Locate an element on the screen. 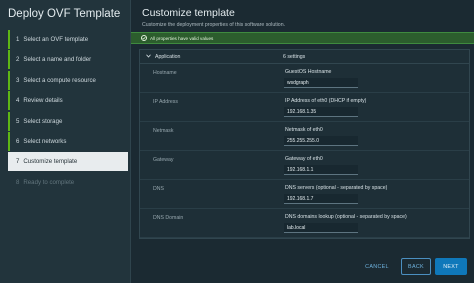  step-label: Select a compute resource is located at coordinates (59, 80).